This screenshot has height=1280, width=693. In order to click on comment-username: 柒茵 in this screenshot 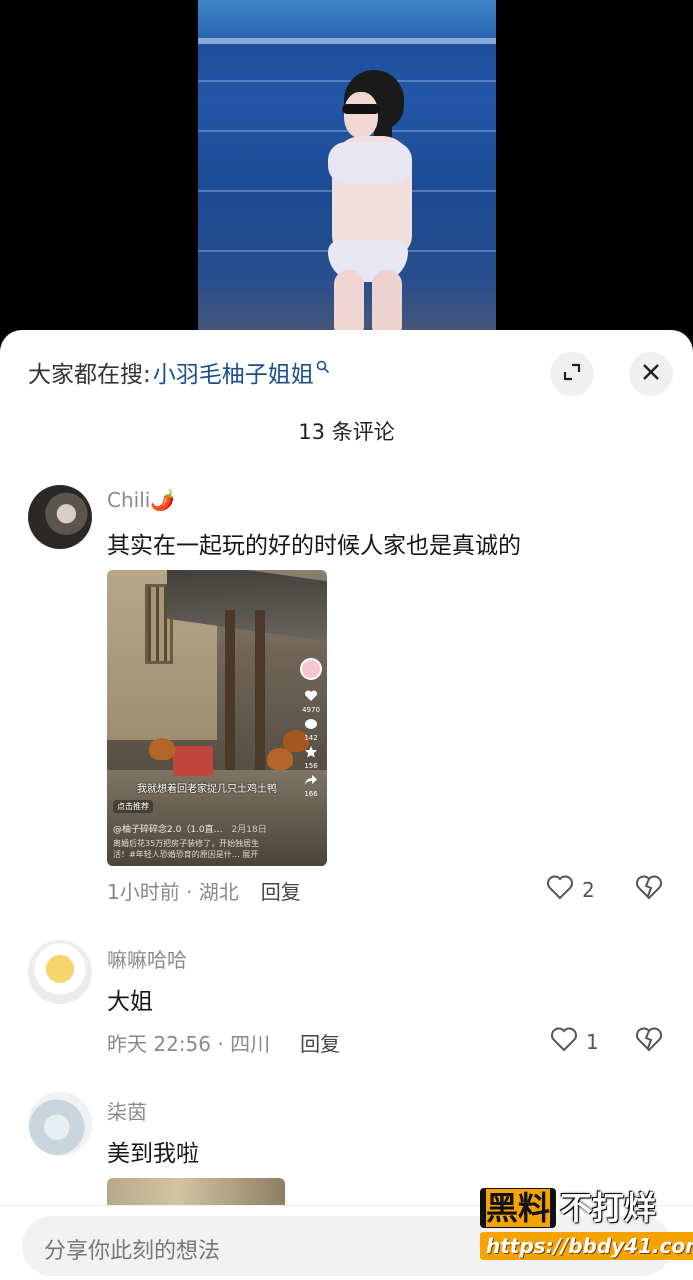, I will do `click(127, 1110)`.